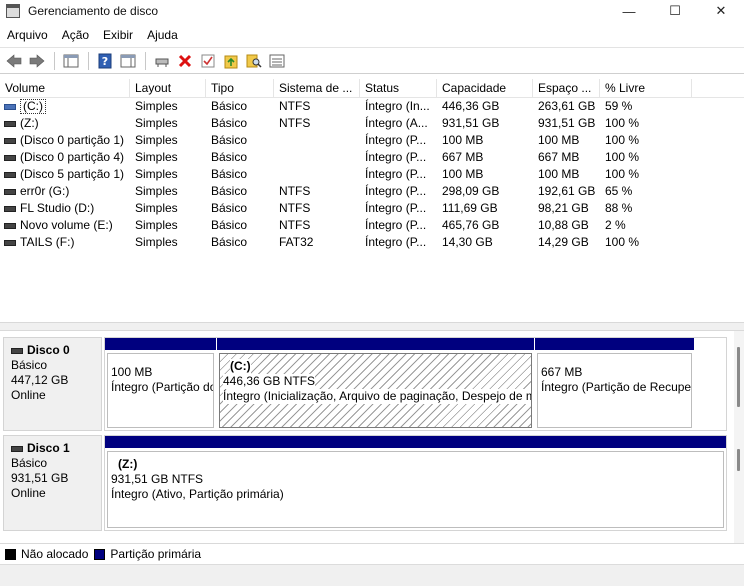 The height and width of the screenshot is (586, 744). Describe the element at coordinates (72, 157) in the screenshot. I see `volume-name: (Disco 0 partição 4)` at that location.